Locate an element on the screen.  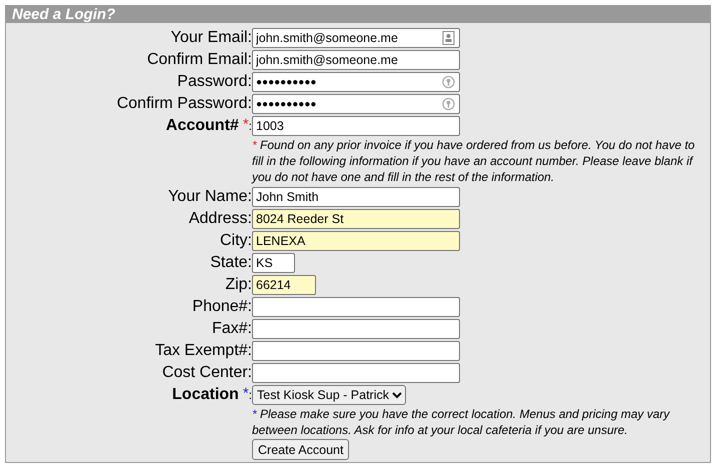
field-label: Cost Center: is located at coordinates (207, 373).